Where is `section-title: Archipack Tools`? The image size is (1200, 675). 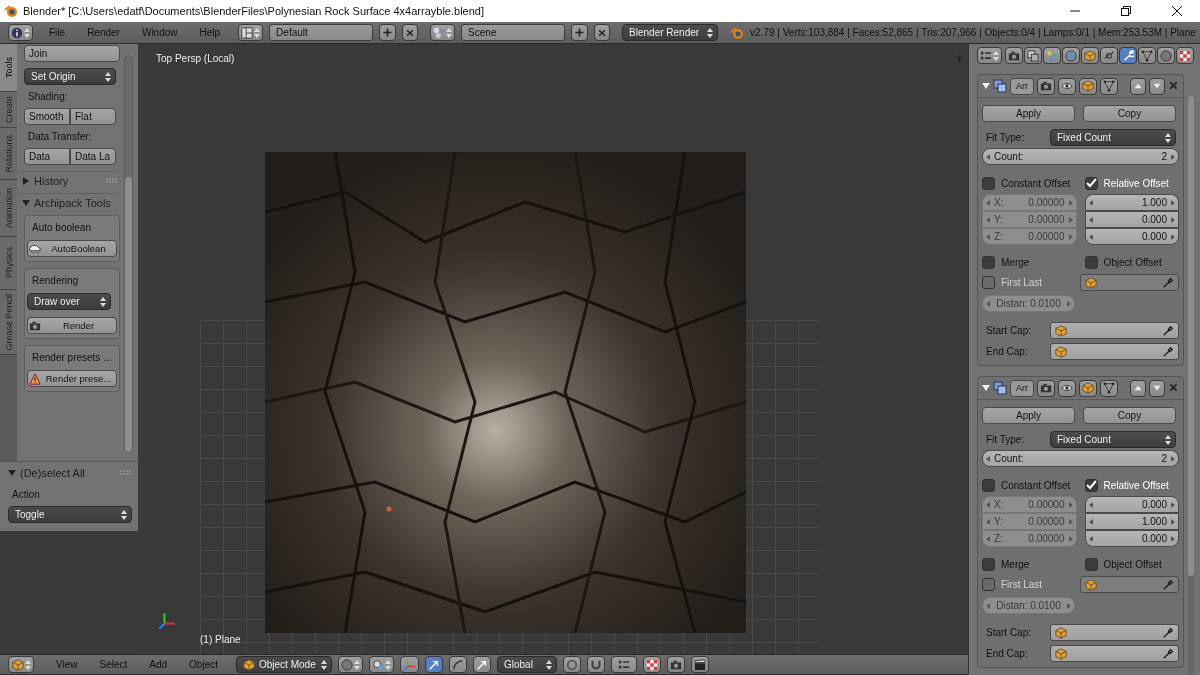
section-title: Archipack Tools is located at coordinates (72, 203).